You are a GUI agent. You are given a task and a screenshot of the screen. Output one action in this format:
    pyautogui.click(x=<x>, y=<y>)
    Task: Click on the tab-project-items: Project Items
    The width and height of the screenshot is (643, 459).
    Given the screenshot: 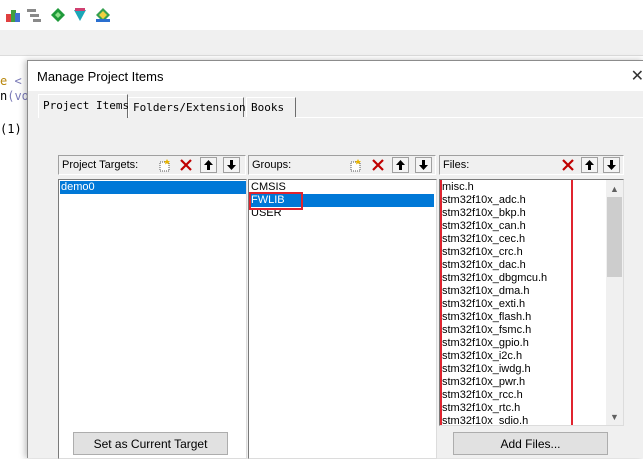 What is the action you would take?
    pyautogui.click(x=83, y=106)
    